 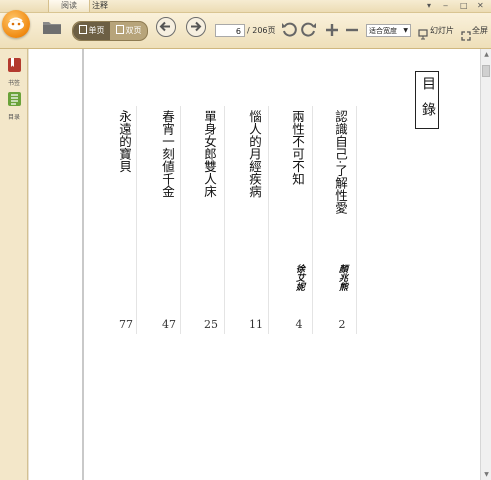 I want to click on scroll-up-icon: ▲, so click(x=486, y=54).